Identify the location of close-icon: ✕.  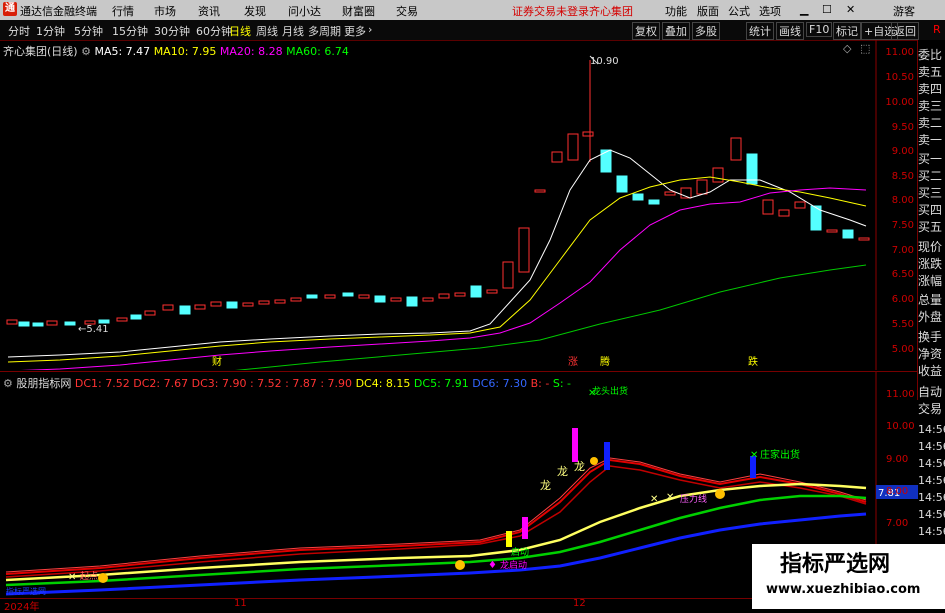
(850, 9).